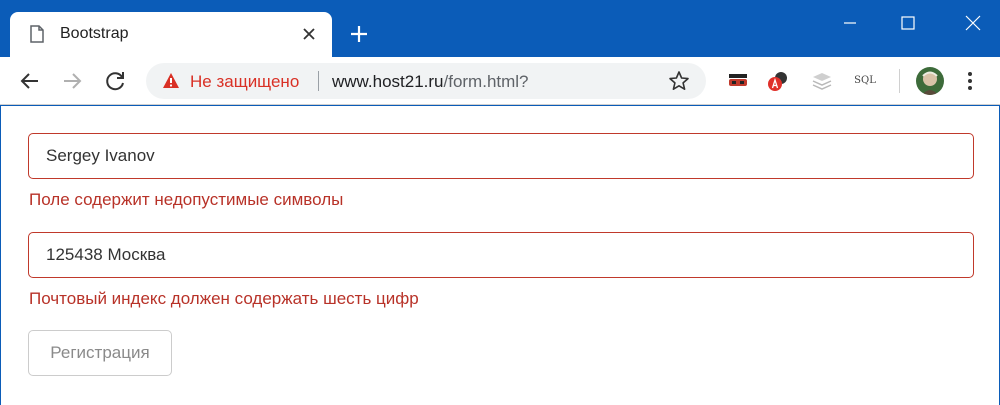  Describe the element at coordinates (930, 81) in the screenshot. I see `user-avatar` at that location.